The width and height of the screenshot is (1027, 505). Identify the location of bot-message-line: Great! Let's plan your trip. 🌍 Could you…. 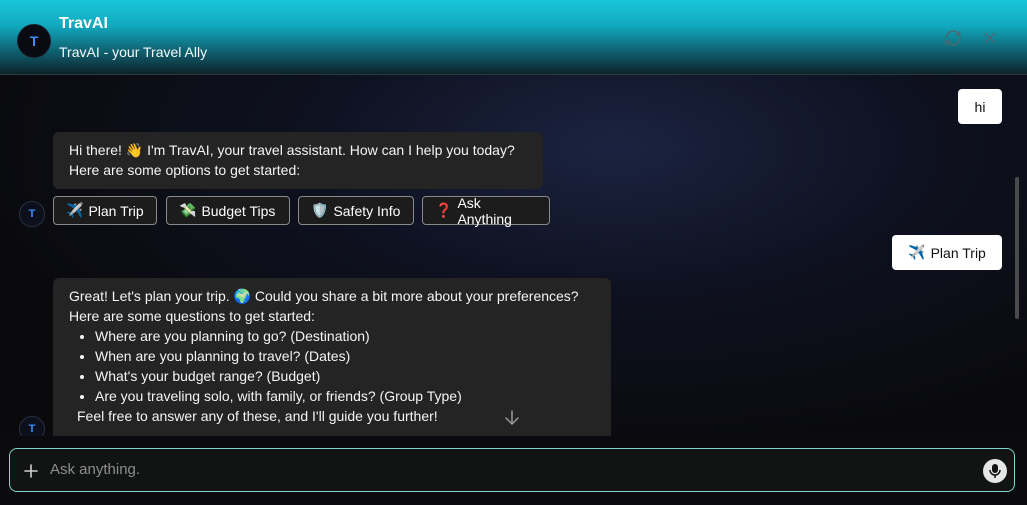
(324, 296).